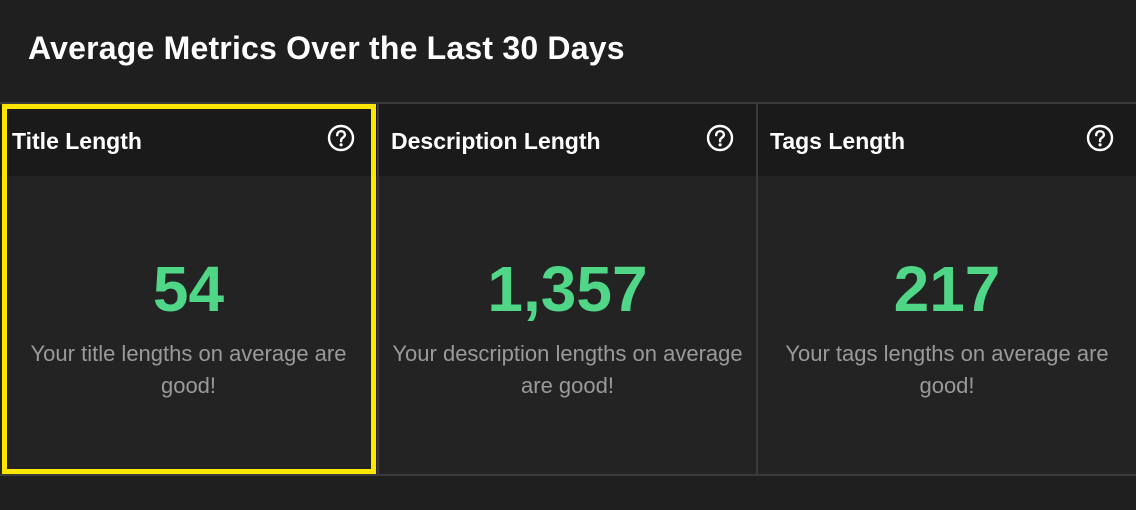 The image size is (1136, 510). I want to click on metric-description: Your tags lengths on average are good!, so click(947, 369).